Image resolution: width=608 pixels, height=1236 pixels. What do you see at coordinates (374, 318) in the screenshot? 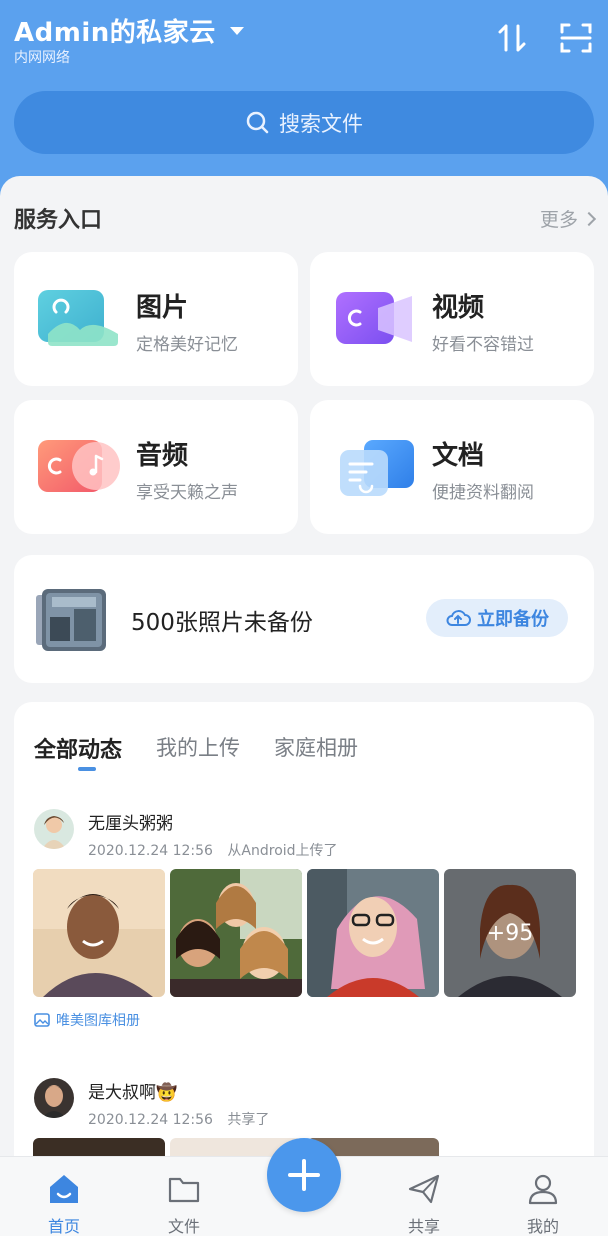
I see `video-icon` at bounding box center [374, 318].